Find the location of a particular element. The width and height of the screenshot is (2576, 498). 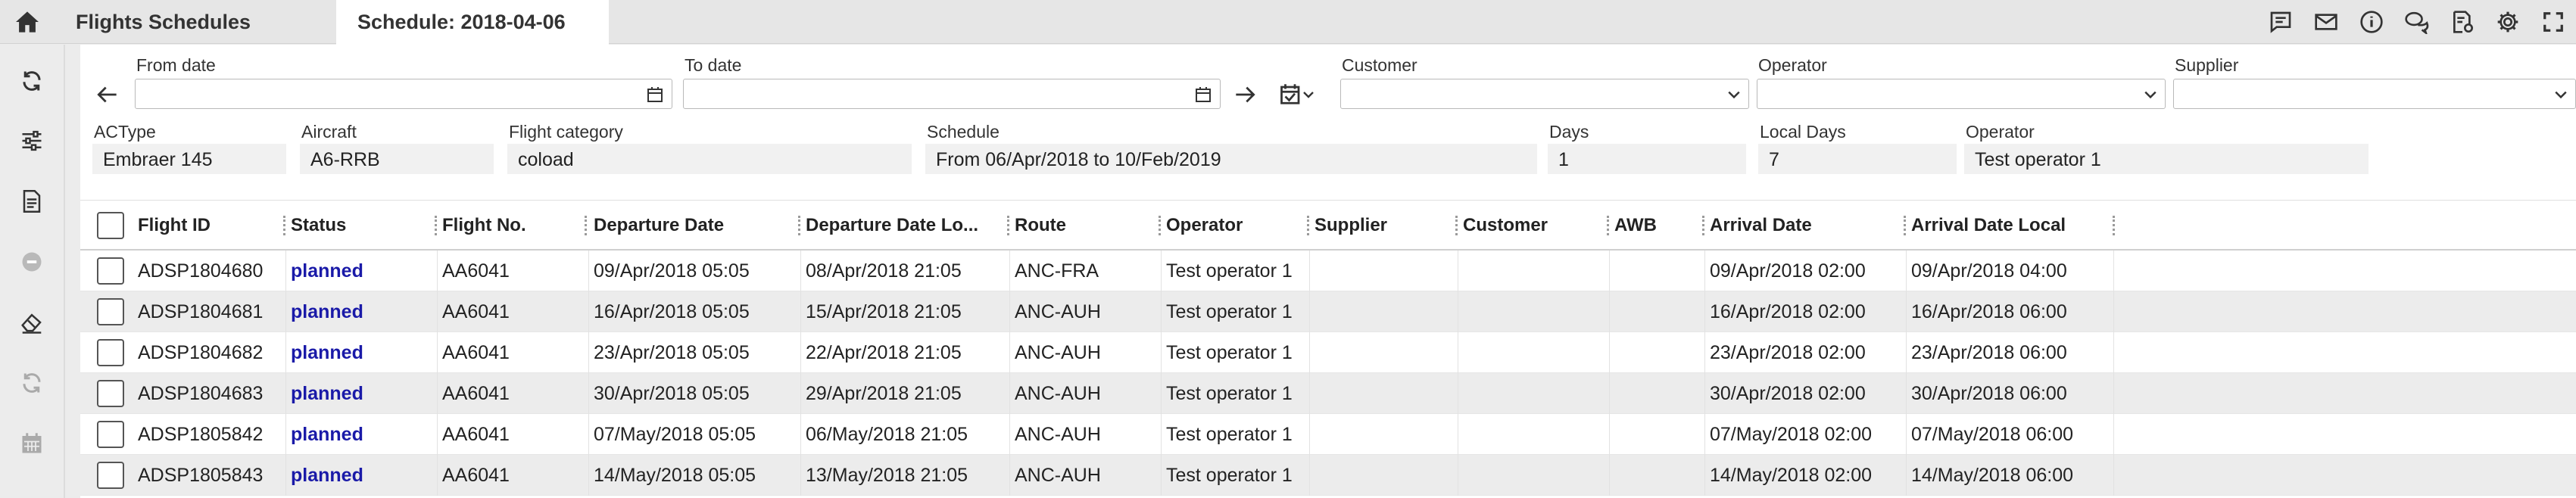

info-button is located at coordinates (2371, 22).